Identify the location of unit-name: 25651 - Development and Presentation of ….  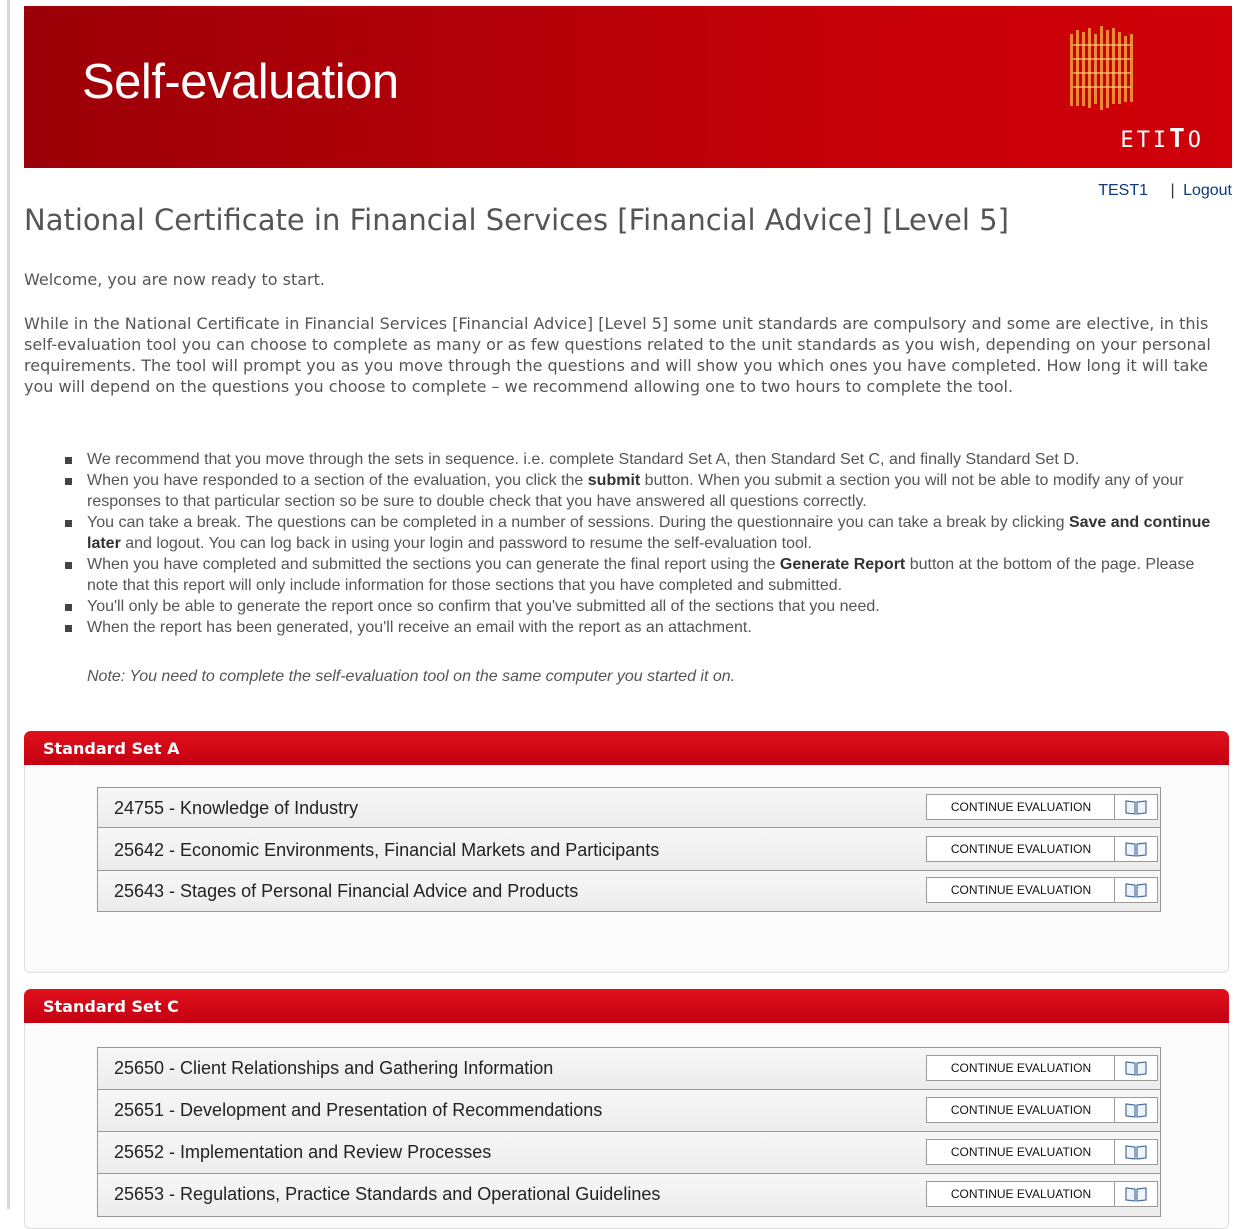
(358, 1110).